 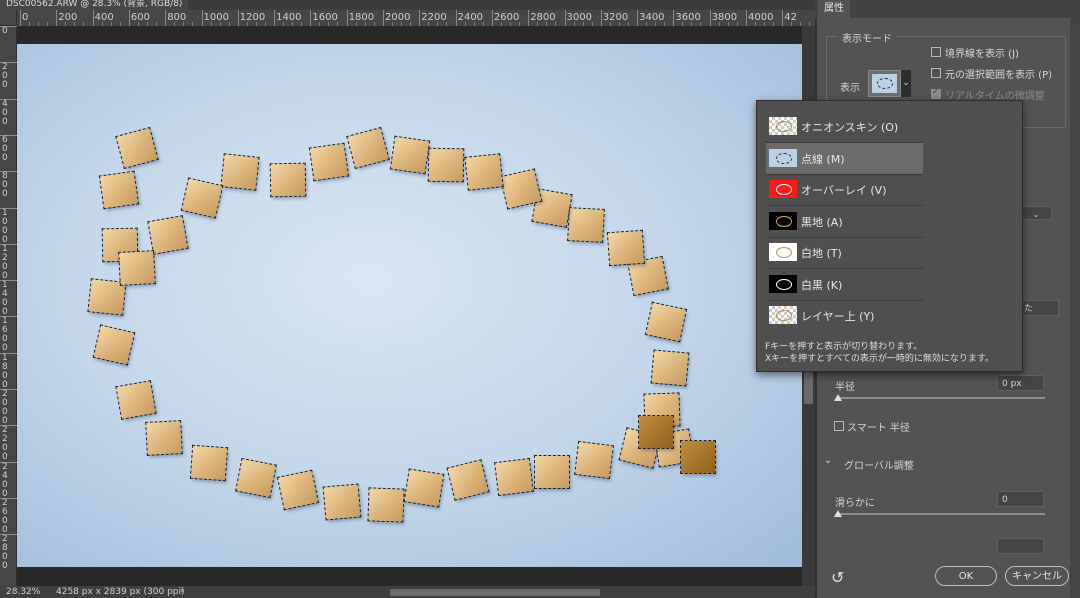 What do you see at coordinates (867, 37) in the screenshot?
I see `view-mode-legend: 表示モード` at bounding box center [867, 37].